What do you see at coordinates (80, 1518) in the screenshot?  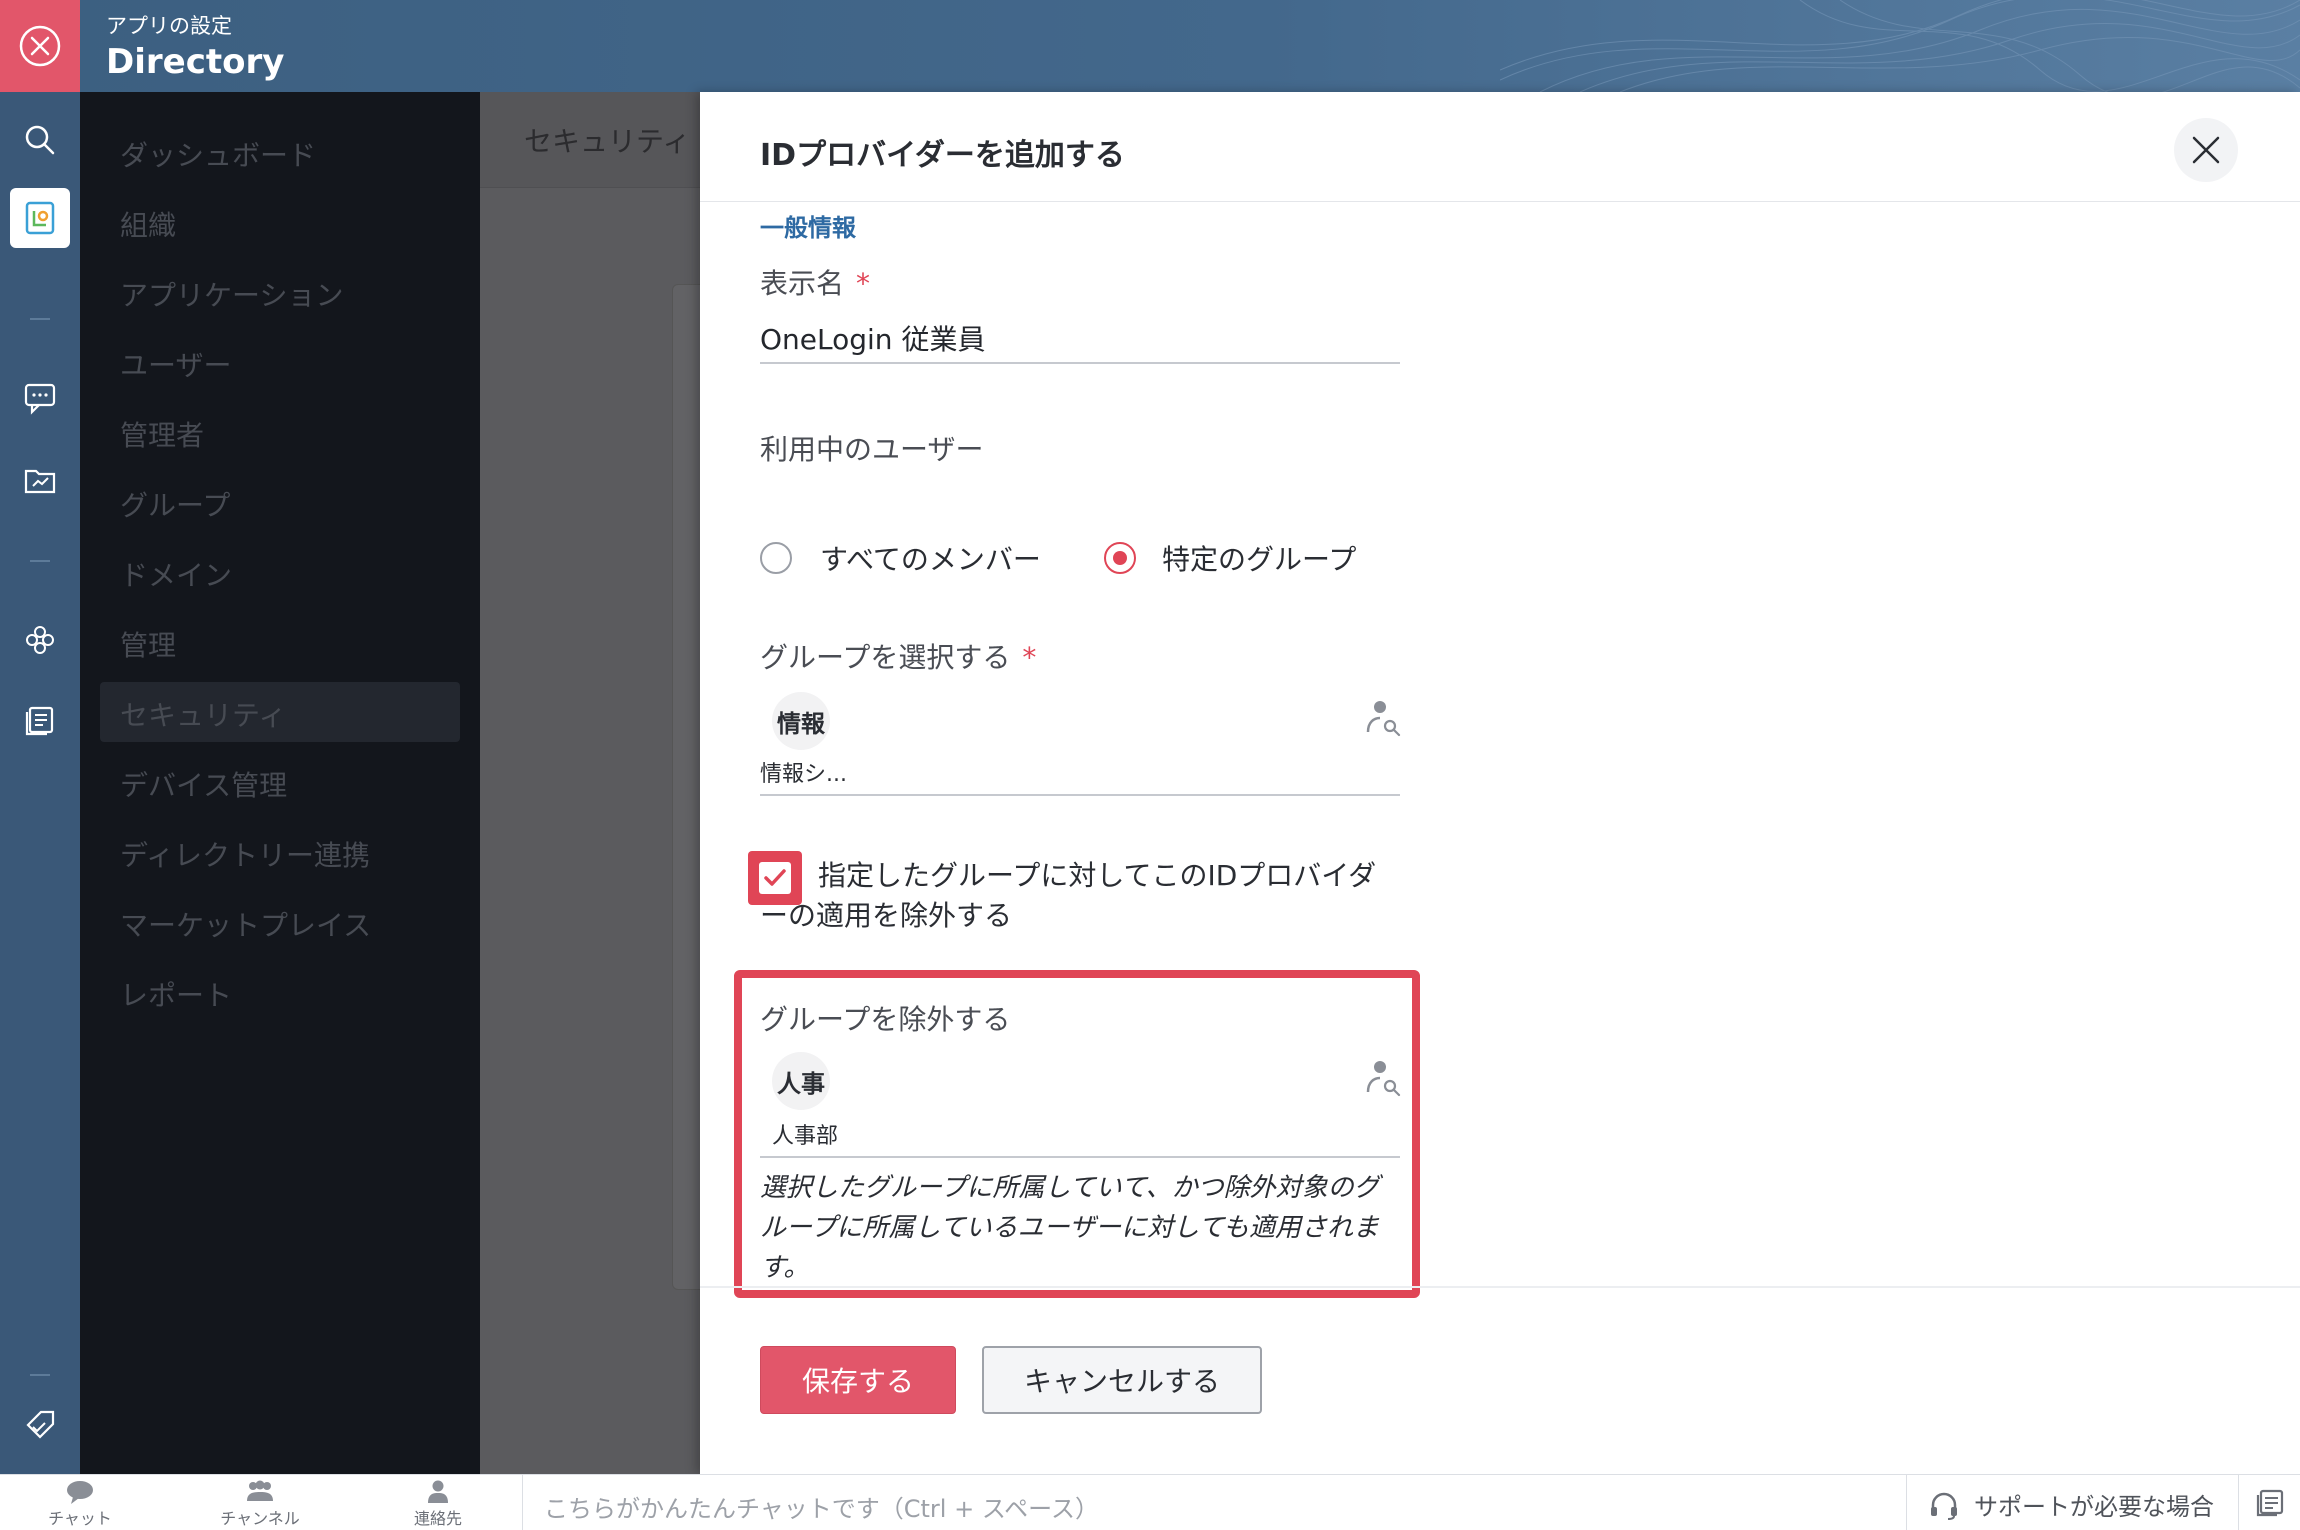 I see `bottom-chat-label: チャット` at bounding box center [80, 1518].